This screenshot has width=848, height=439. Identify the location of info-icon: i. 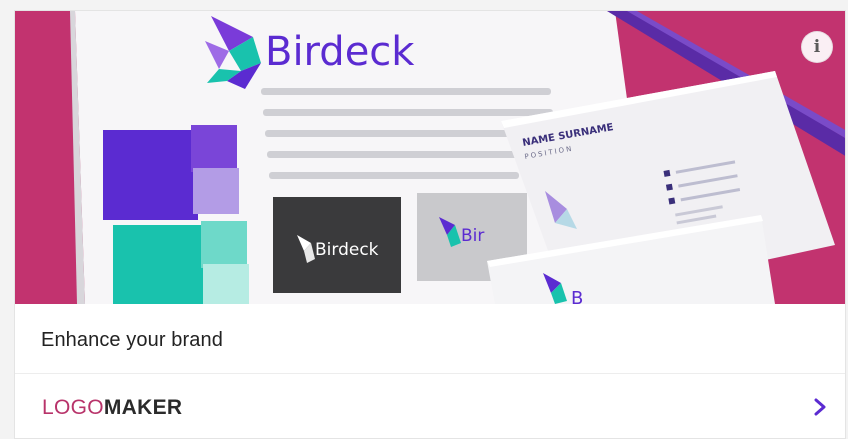
(817, 46).